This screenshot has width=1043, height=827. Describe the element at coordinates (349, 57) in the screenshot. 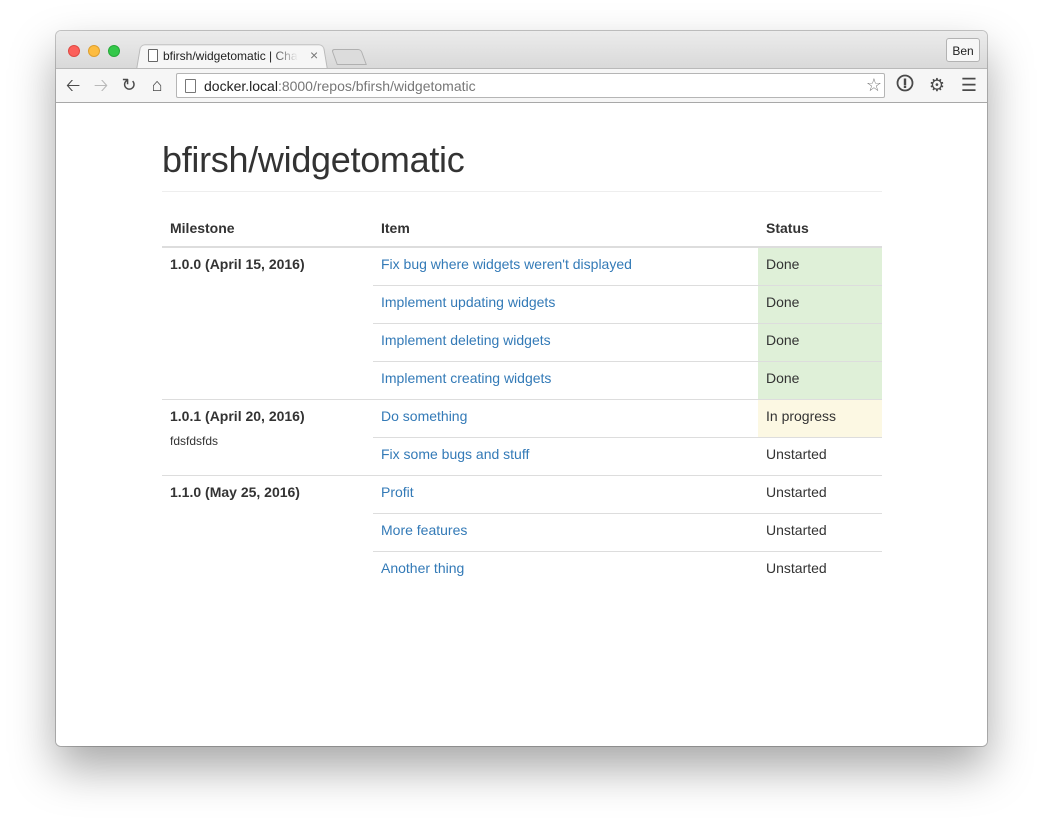

I see `new-tab-button` at that location.